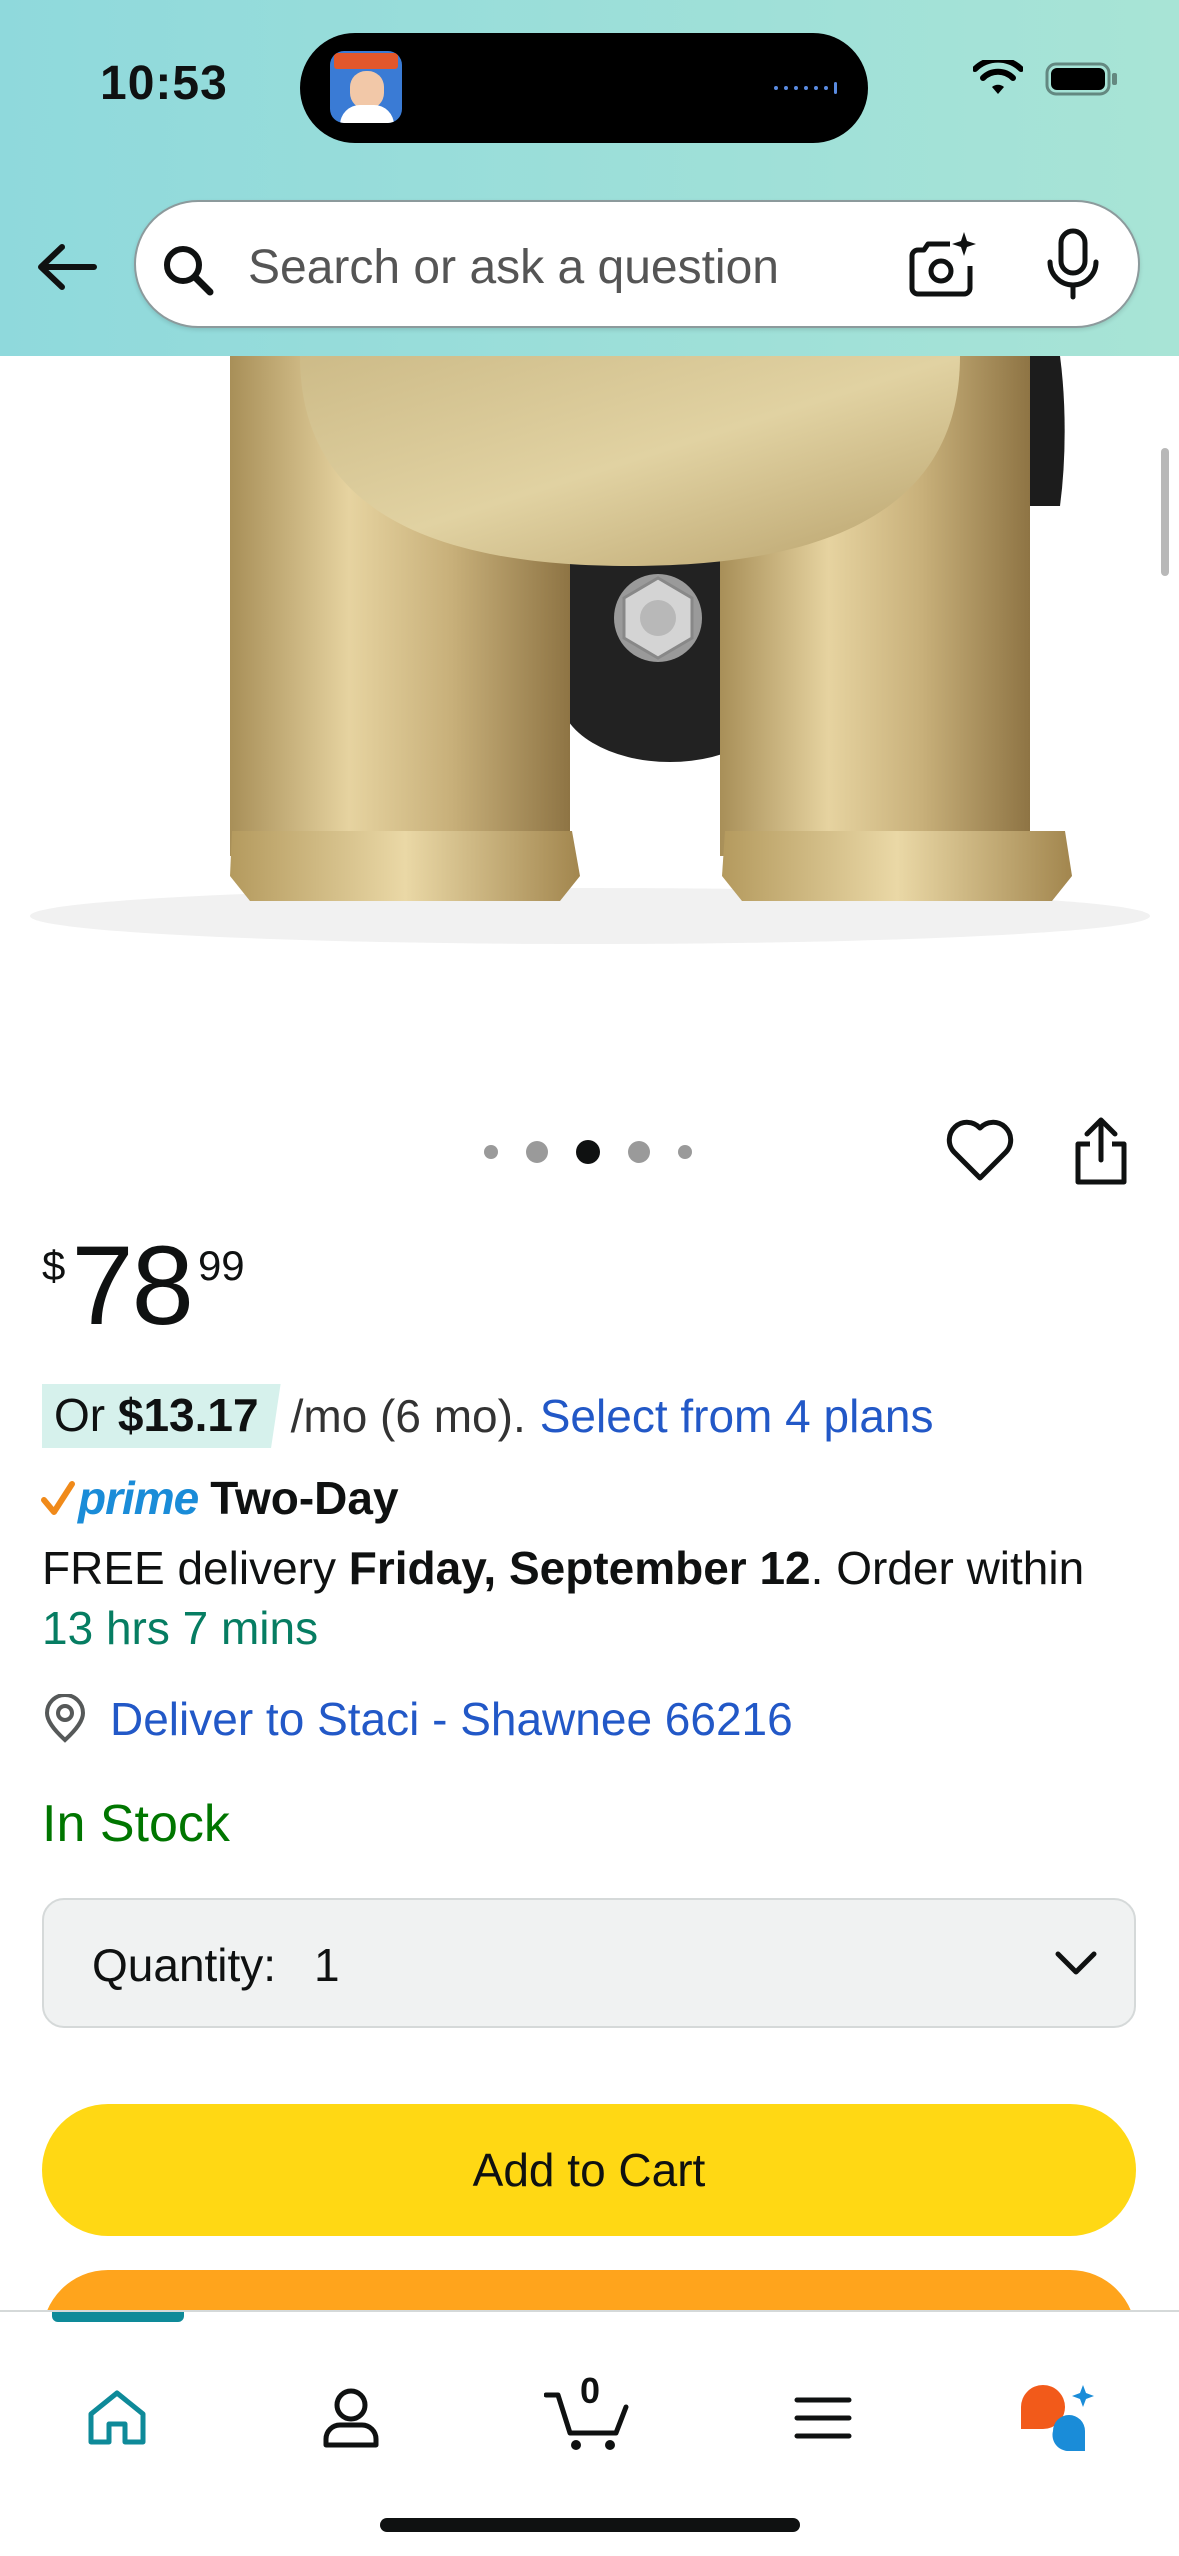 This screenshot has width=1179, height=2556. I want to click on wifi-icon, so click(998, 77).